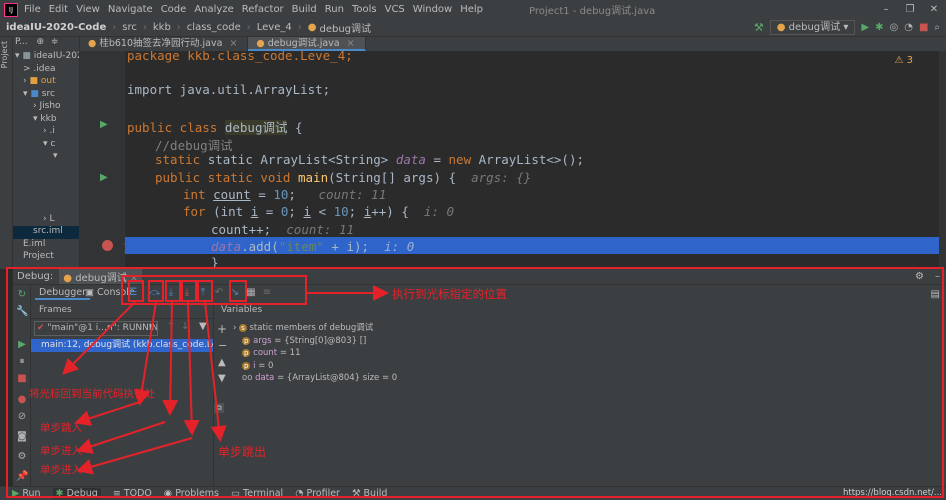  Describe the element at coordinates (170, 358) in the screenshot. I see `arrow-step-into-down` at that location.